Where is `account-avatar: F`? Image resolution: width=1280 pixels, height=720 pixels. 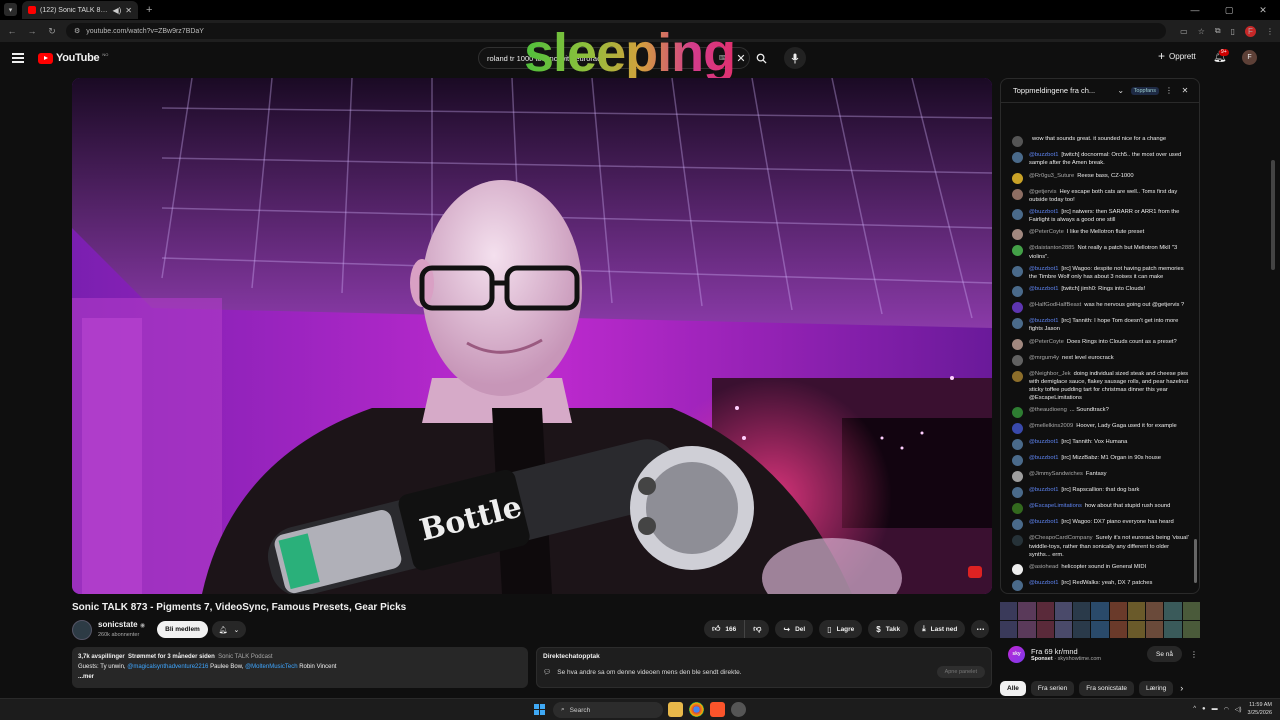
account-avatar: F is located at coordinates (1249, 57).